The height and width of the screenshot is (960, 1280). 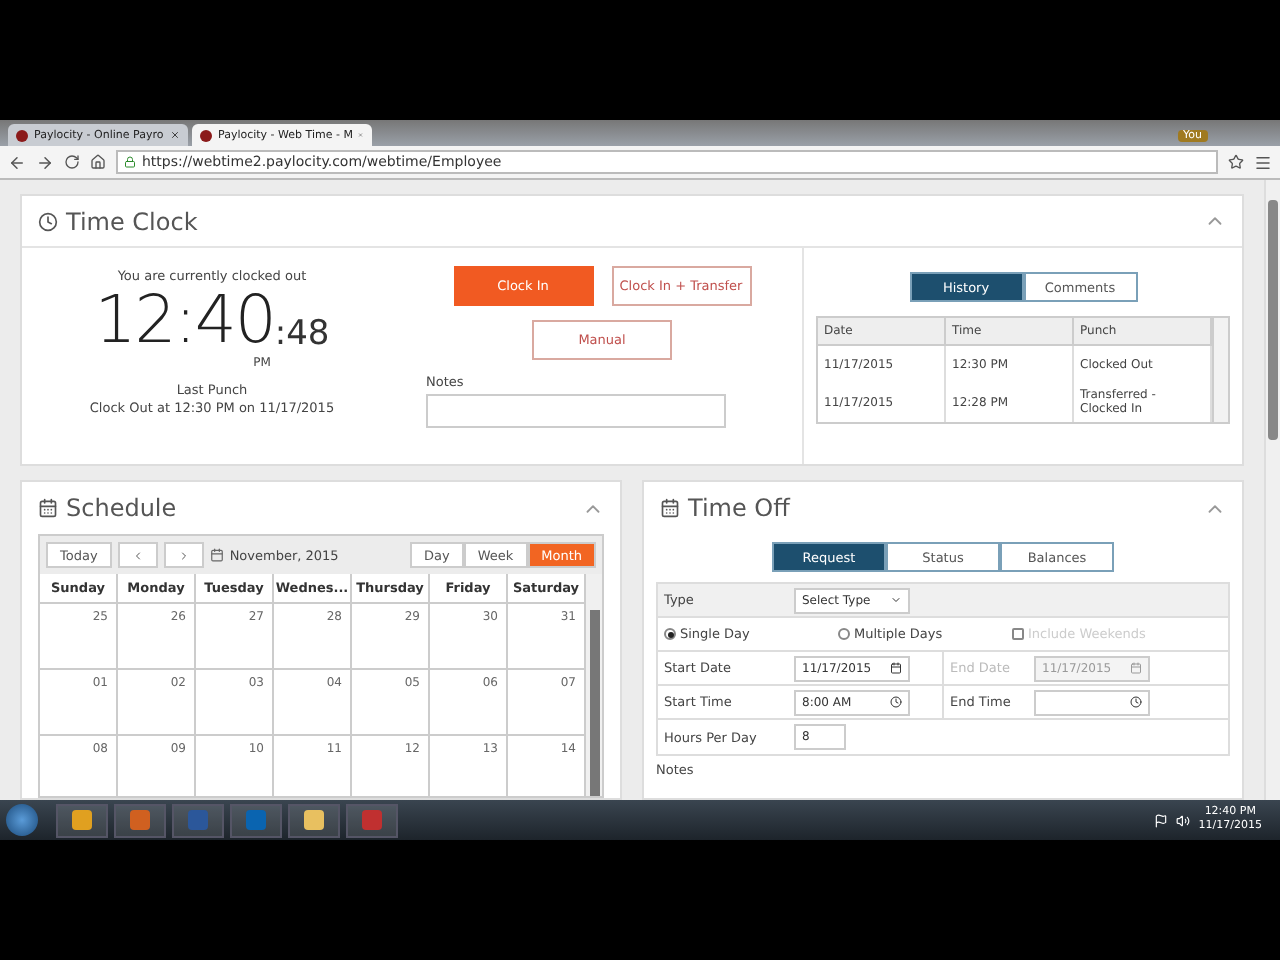 I want to click on menu-icon, so click(x=1263, y=162).